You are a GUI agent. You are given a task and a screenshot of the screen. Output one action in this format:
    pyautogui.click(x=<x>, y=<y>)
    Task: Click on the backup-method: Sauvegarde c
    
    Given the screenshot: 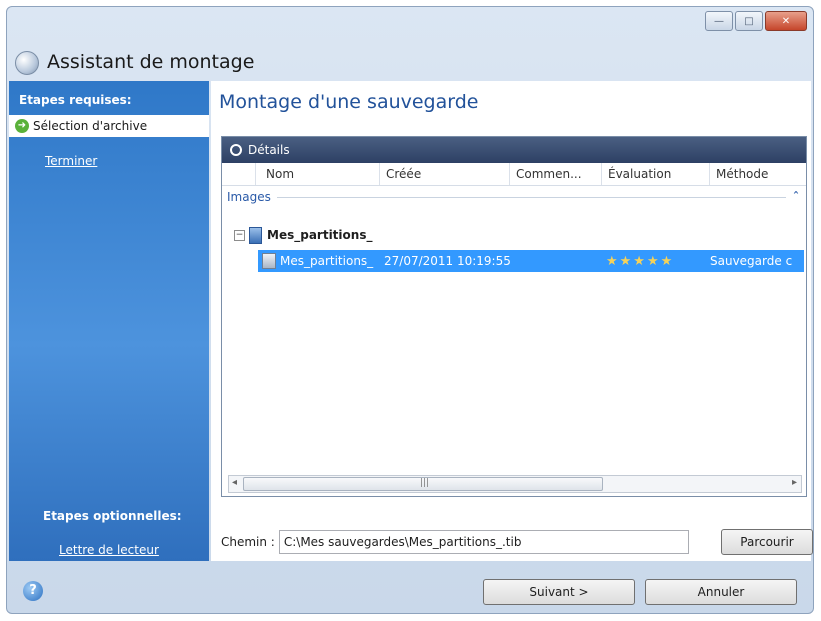 What is the action you would take?
    pyautogui.click(x=751, y=261)
    